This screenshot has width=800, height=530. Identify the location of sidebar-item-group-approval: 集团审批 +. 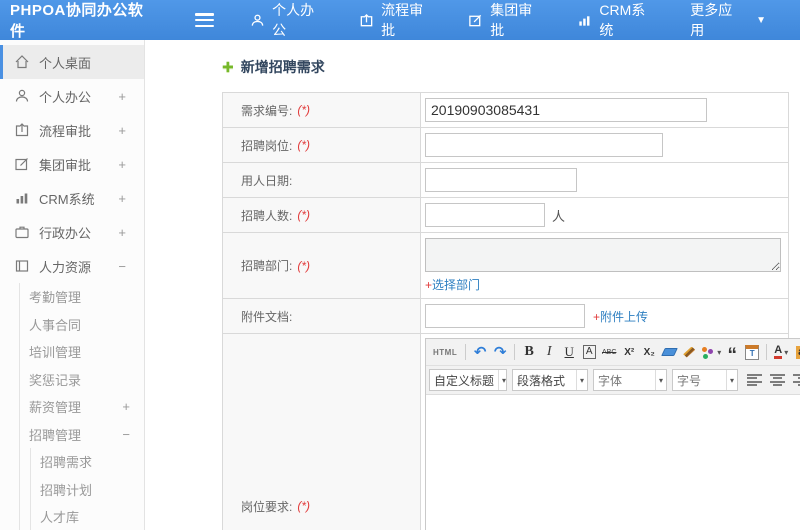
(72, 164).